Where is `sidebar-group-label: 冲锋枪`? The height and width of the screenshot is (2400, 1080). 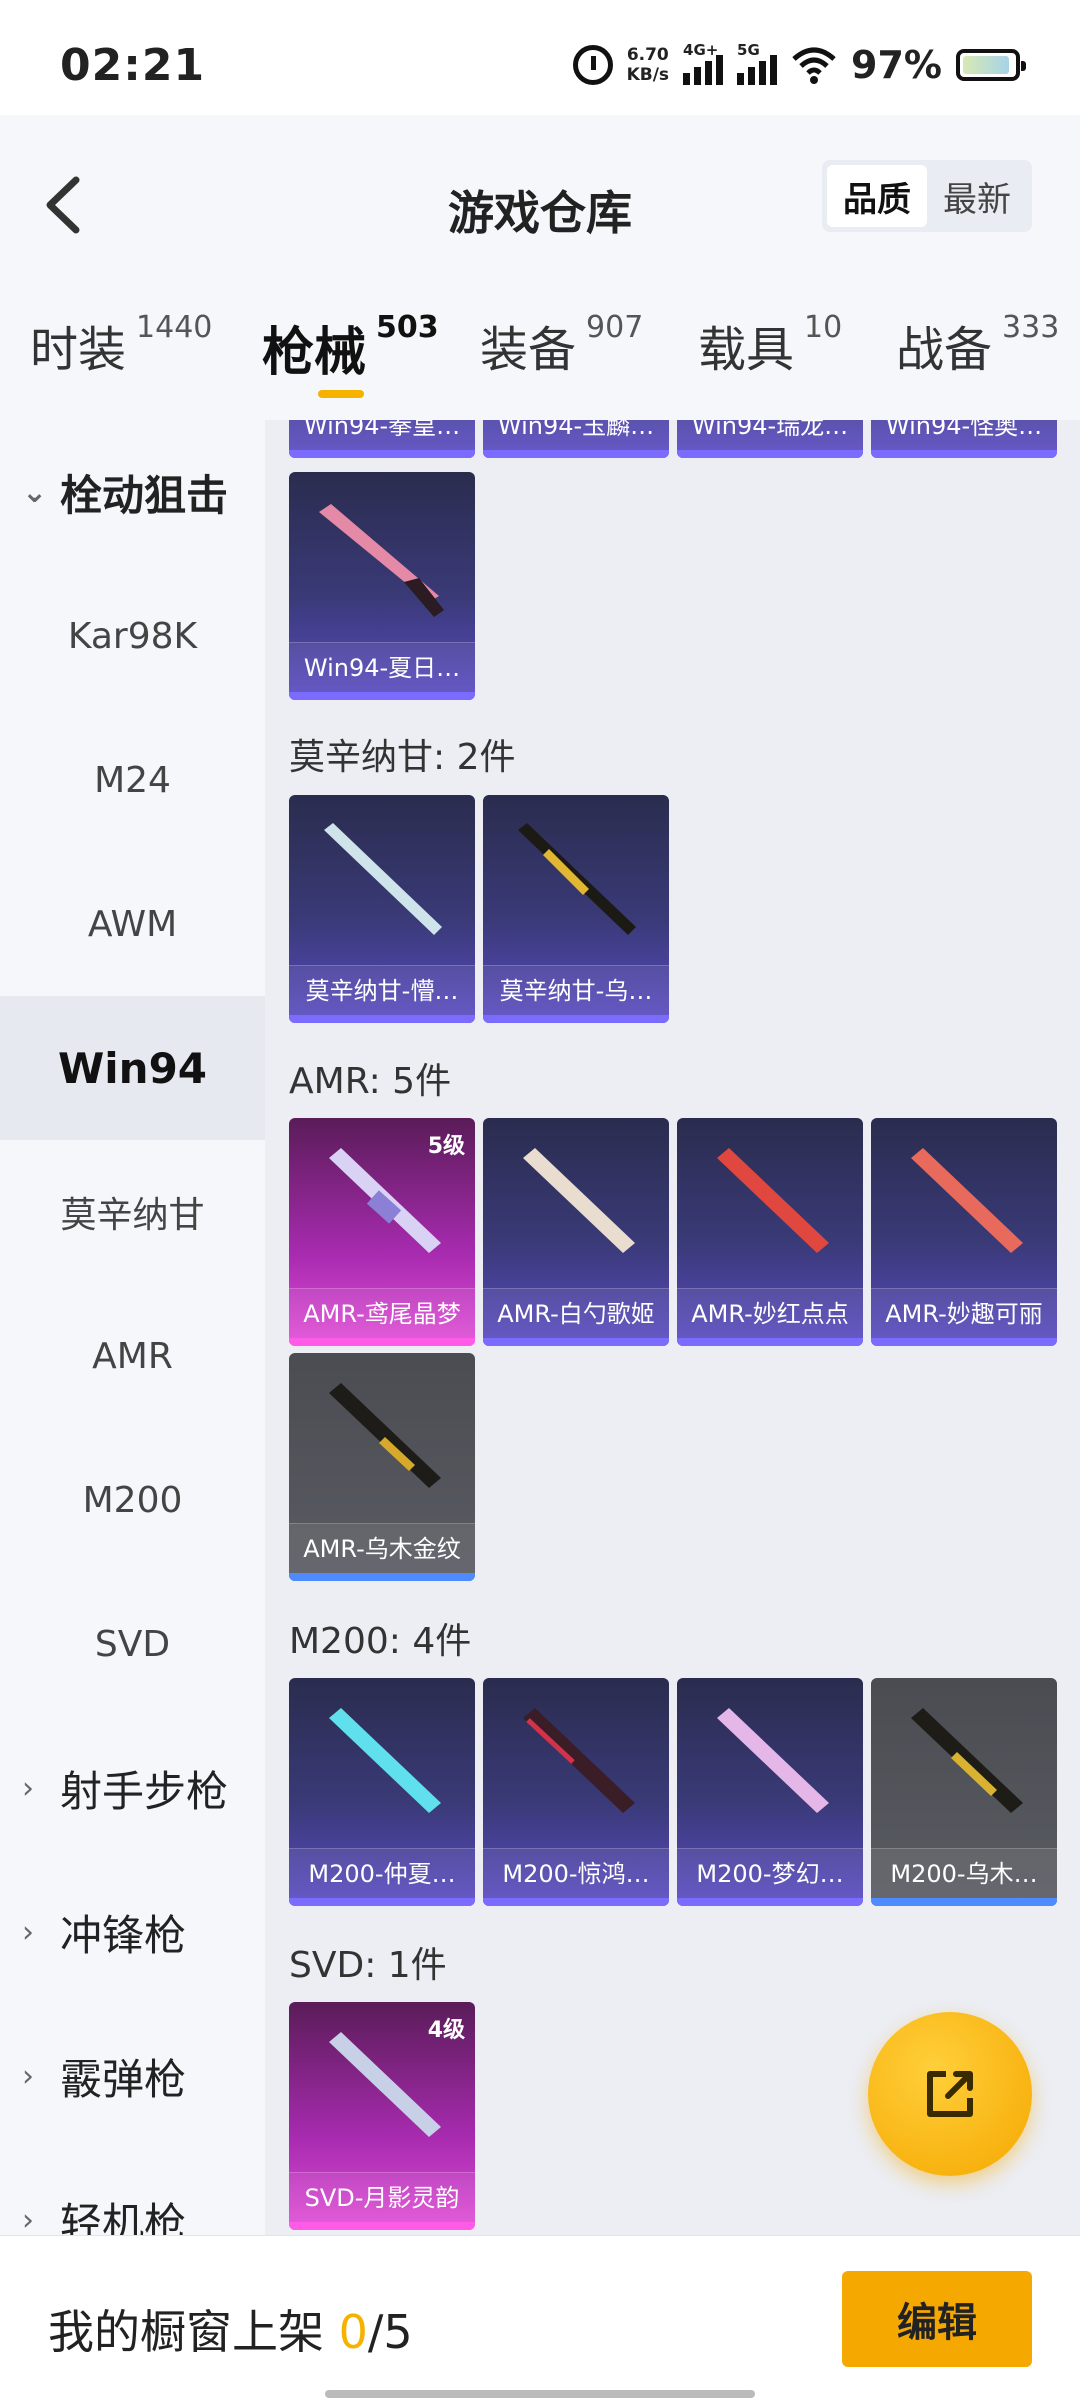
sidebar-group-label: 冲锋枪 is located at coordinates (123, 1935).